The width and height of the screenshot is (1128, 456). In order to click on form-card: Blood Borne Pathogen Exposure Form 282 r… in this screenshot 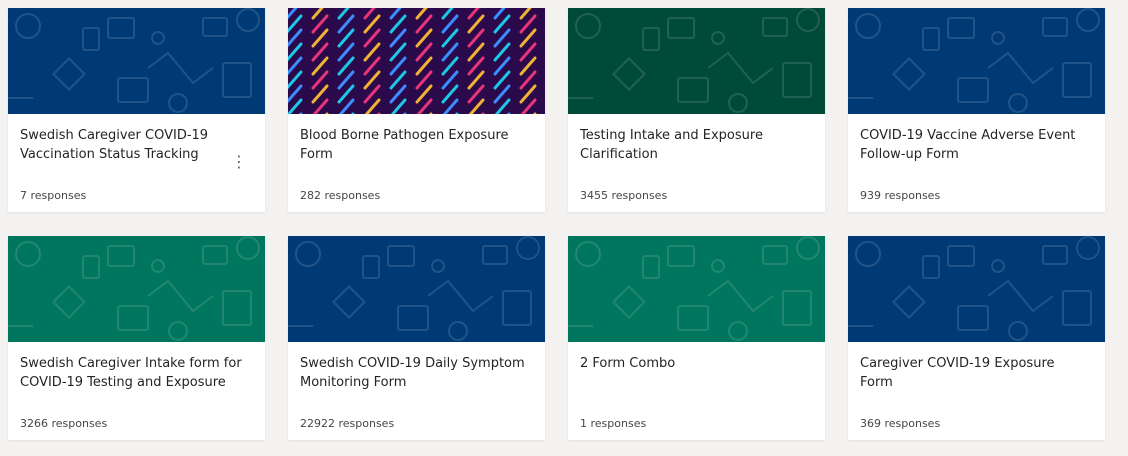, I will do `click(416, 110)`.